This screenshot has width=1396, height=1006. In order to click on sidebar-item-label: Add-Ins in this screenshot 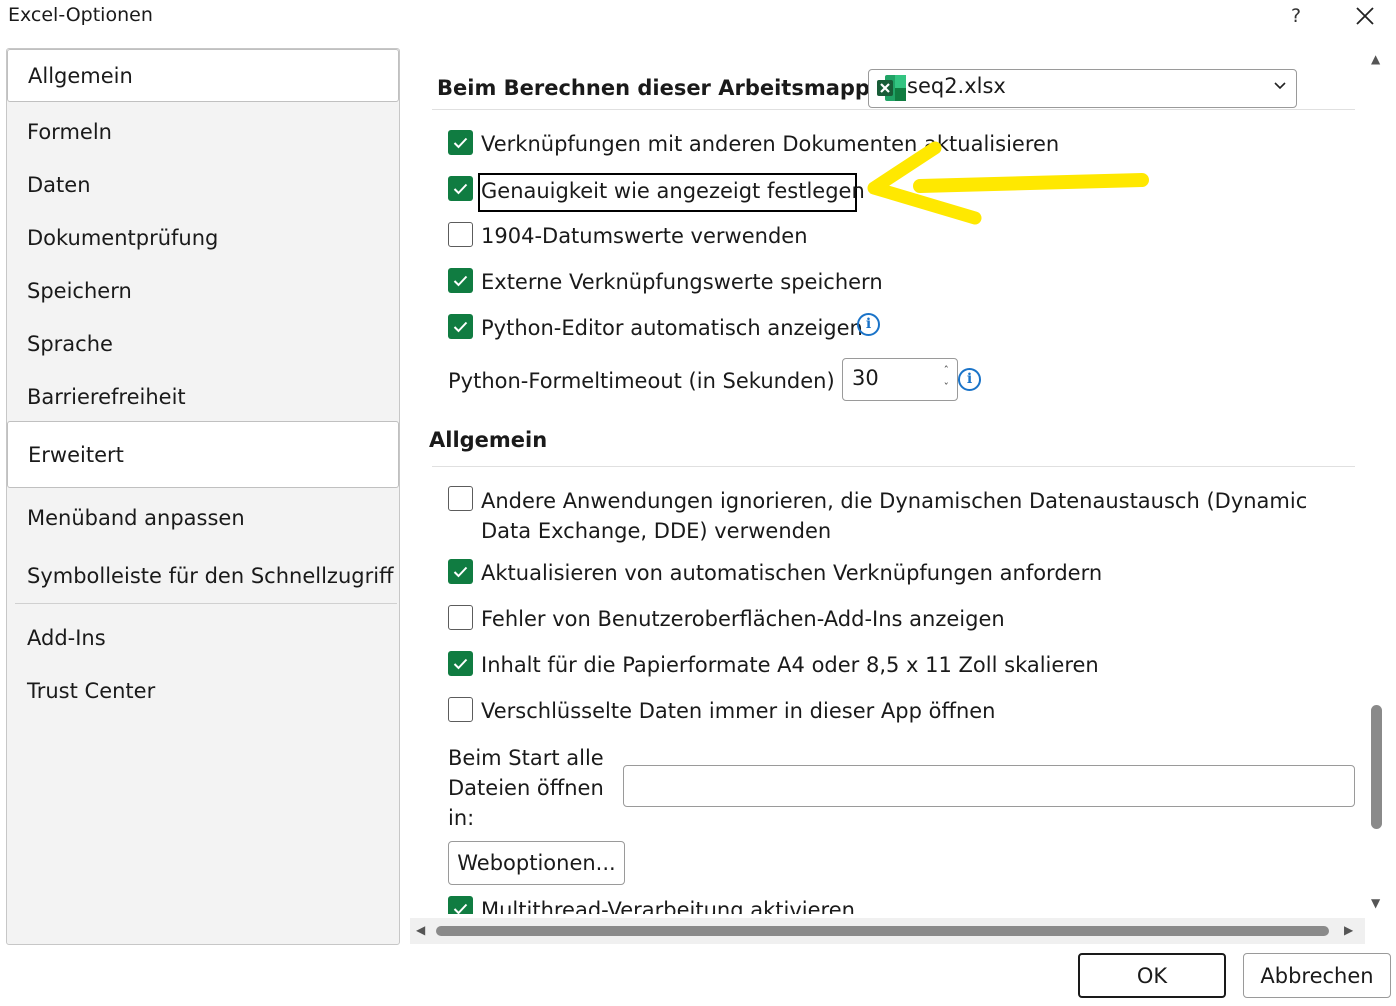, I will do `click(66, 638)`.